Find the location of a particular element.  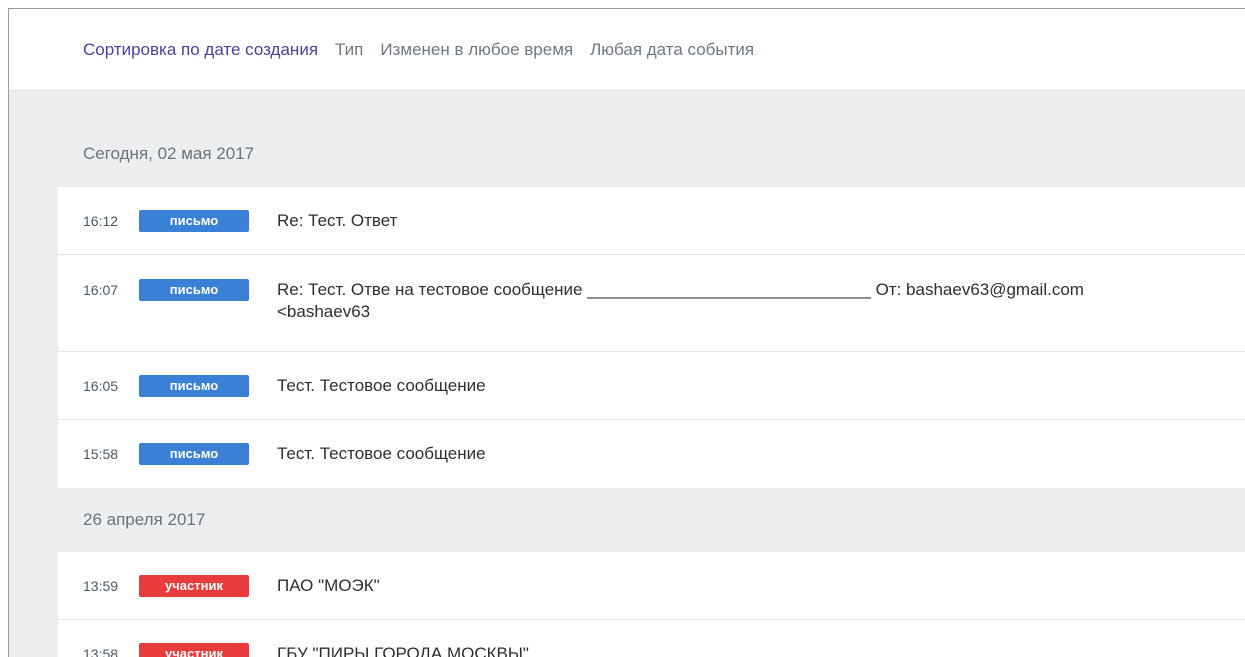

item-title: ПАО "МОЭК" is located at coordinates (328, 586).